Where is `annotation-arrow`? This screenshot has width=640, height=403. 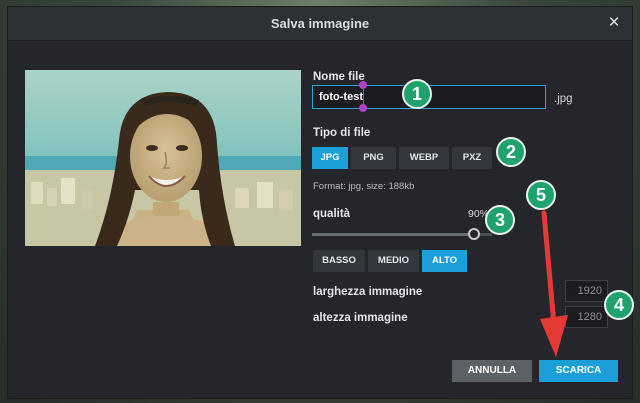 annotation-arrow is located at coordinates (554, 283).